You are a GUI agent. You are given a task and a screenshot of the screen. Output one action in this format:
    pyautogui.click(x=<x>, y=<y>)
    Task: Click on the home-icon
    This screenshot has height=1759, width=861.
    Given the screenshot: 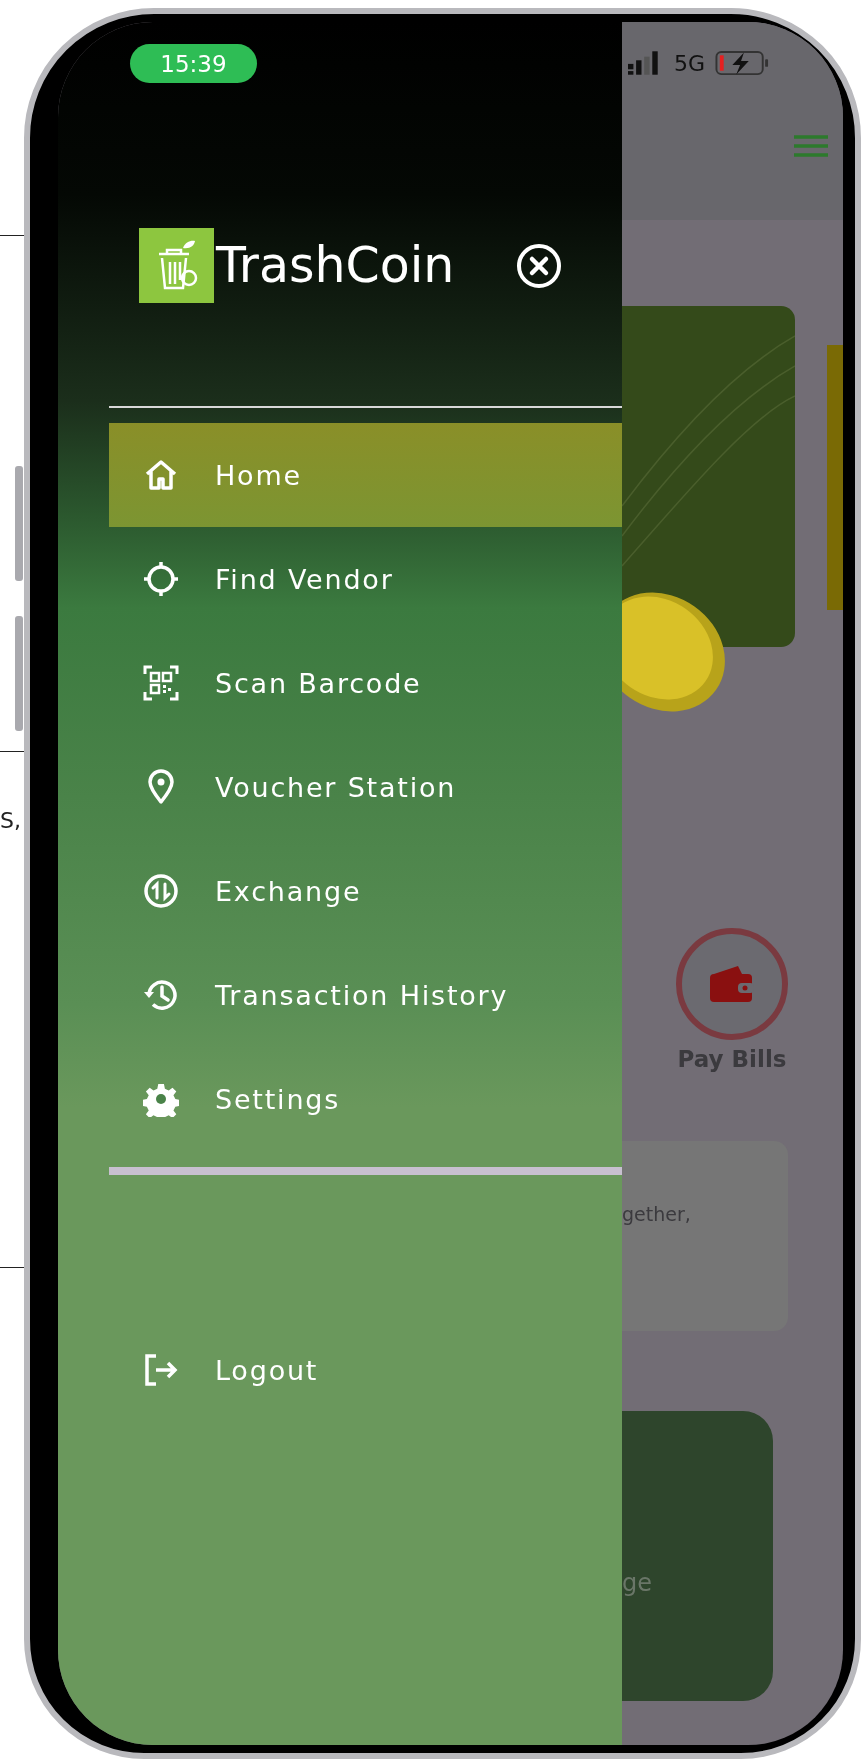 What is the action you would take?
    pyautogui.click(x=161, y=475)
    